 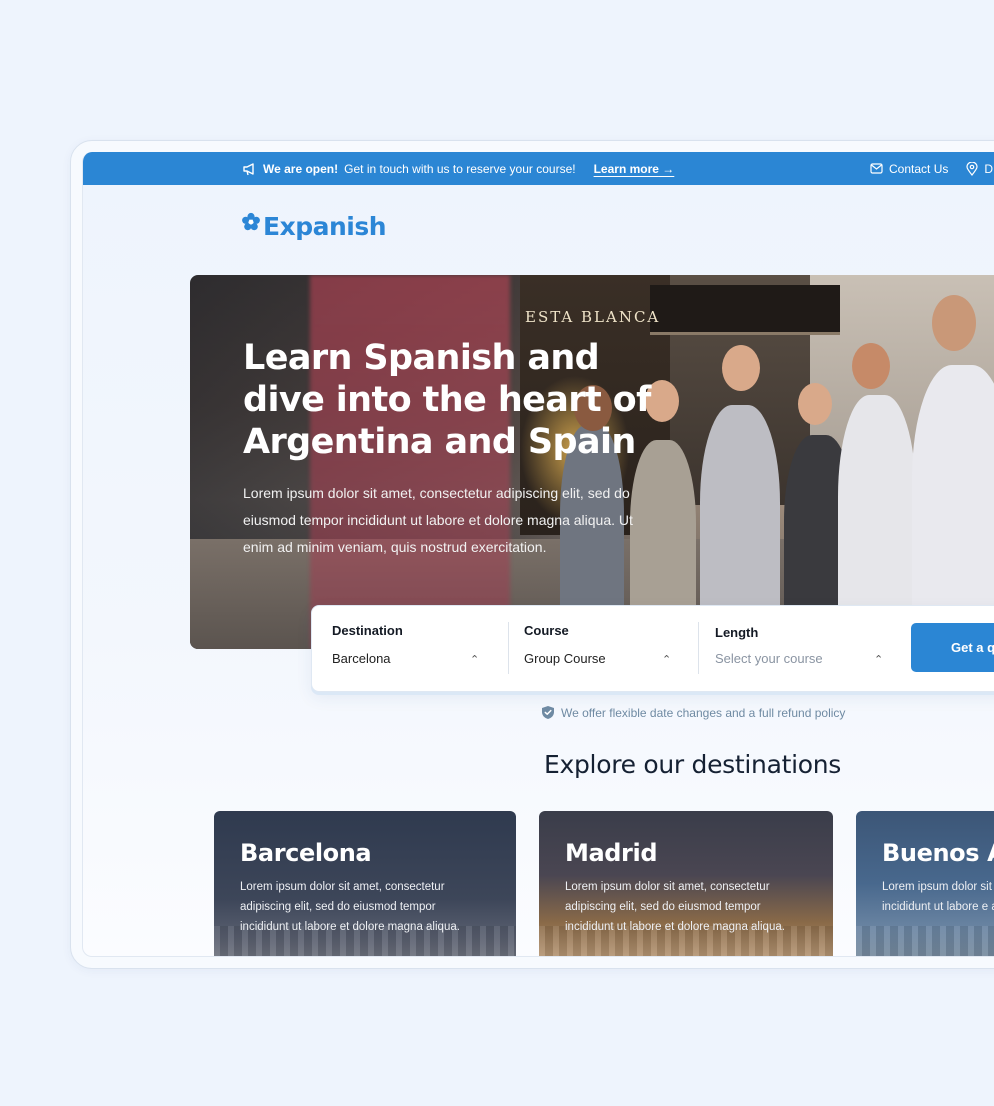 What do you see at coordinates (367, 630) in the screenshot?
I see `destination-label: Destination` at bounding box center [367, 630].